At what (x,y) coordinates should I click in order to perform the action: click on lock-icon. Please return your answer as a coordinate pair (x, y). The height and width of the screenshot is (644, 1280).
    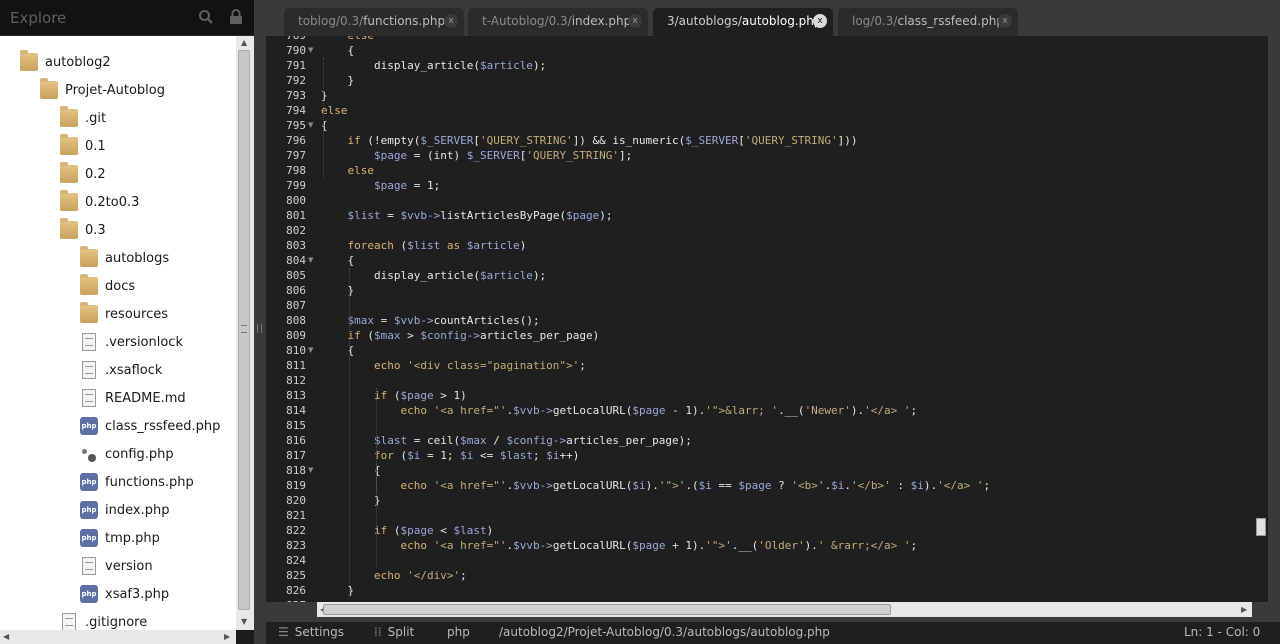
    Looking at the image, I should click on (236, 19).